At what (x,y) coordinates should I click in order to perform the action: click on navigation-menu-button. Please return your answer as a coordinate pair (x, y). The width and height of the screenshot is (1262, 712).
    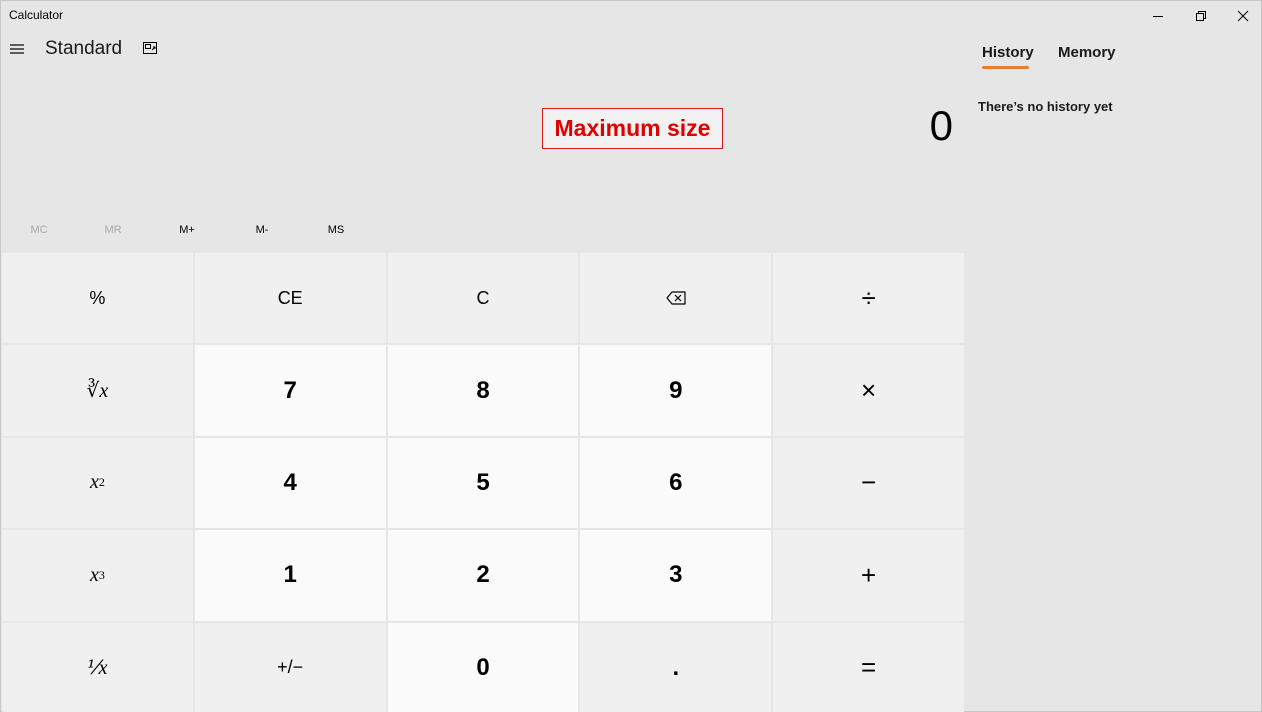
    Looking at the image, I should click on (17, 49).